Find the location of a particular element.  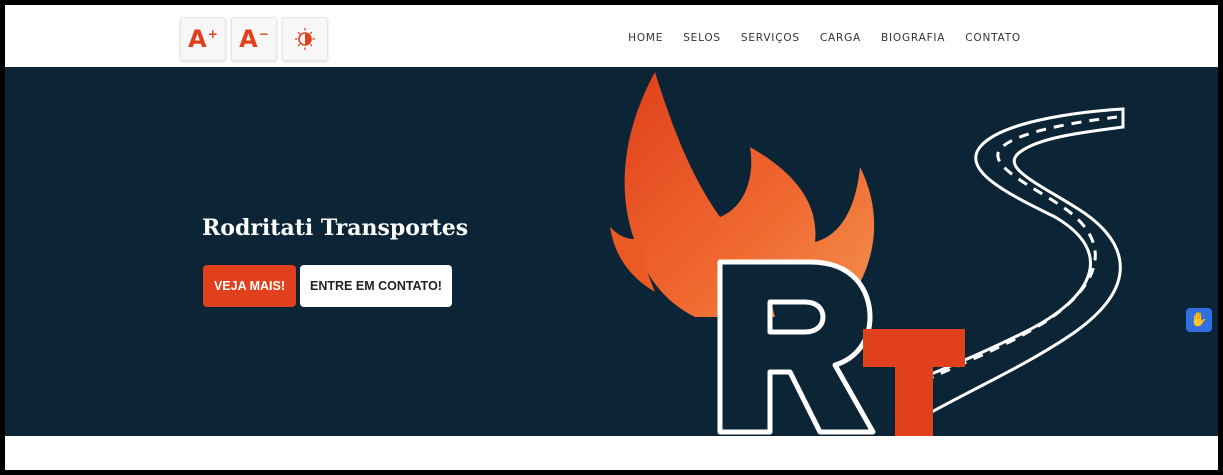

decrease-font-button: A− is located at coordinates (254, 39).